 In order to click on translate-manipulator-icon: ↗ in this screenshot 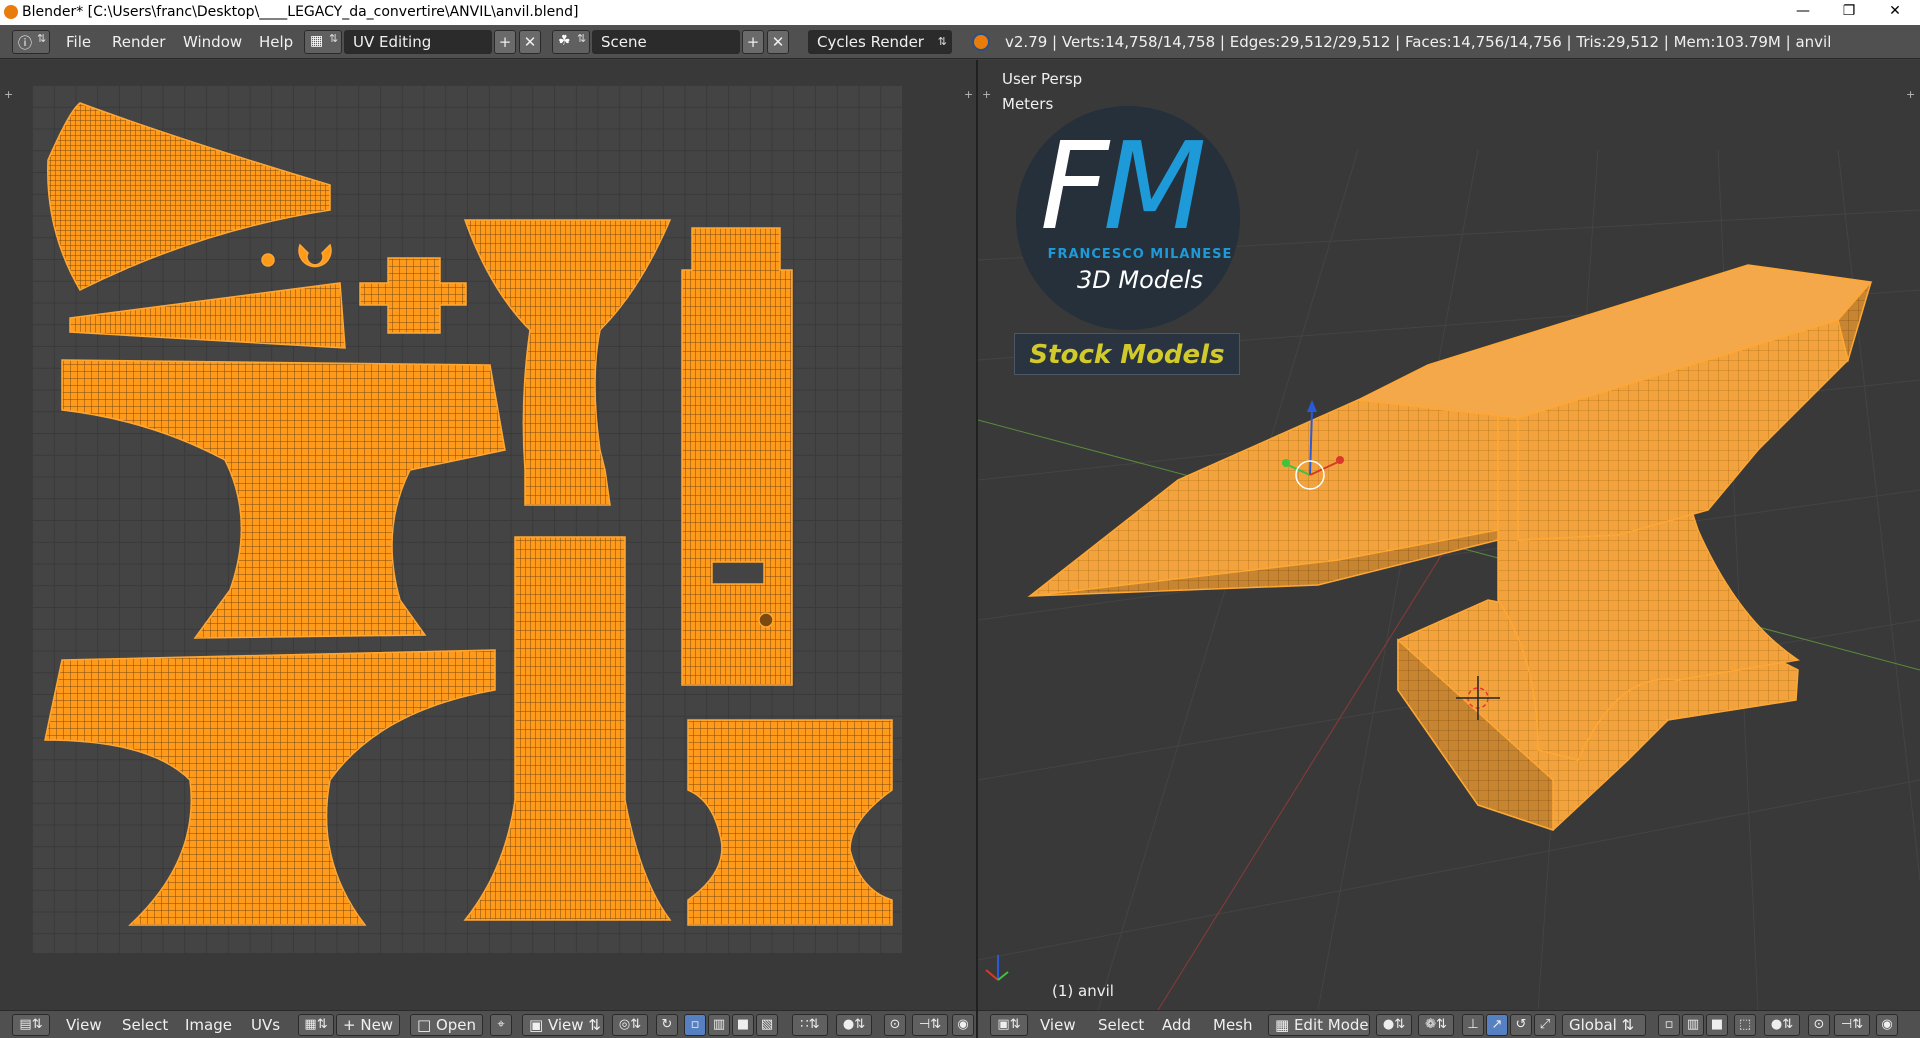, I will do `click(1497, 1025)`.